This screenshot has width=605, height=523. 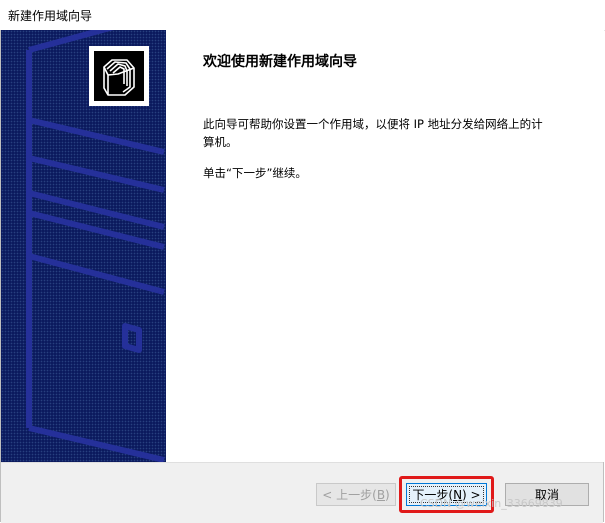 I want to click on page-title: 欢迎使用新建作用域向导, so click(x=280, y=62).